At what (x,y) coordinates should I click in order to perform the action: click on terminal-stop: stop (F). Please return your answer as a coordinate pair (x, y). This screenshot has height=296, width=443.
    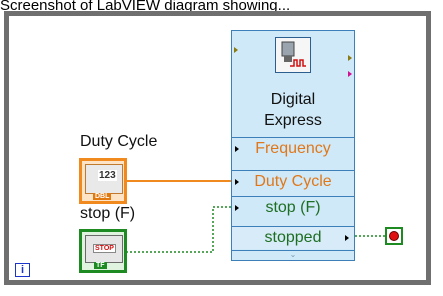
    Looking at the image, I should click on (293, 207).